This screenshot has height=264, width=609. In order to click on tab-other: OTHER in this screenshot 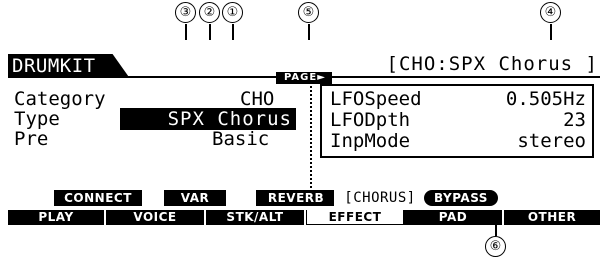, I will do `click(552, 217)`.